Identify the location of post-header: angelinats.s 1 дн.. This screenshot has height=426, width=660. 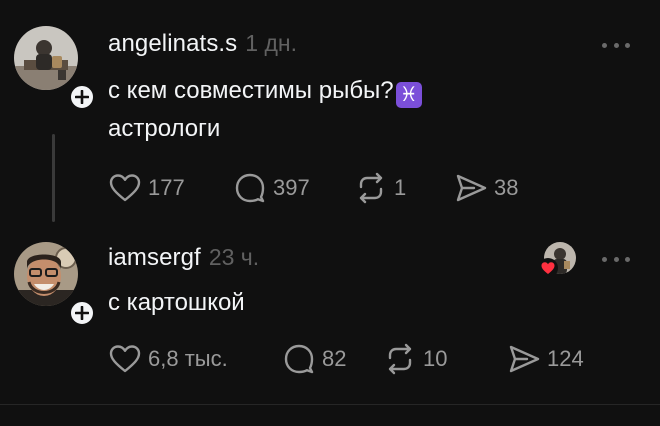
(202, 44).